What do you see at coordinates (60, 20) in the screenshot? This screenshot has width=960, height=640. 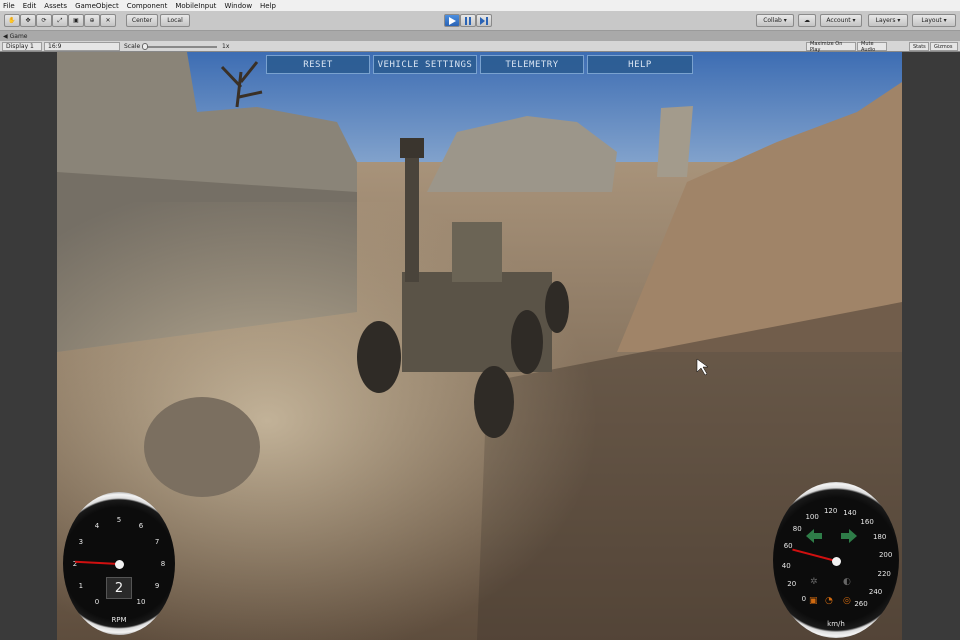 I see `scale-tool-icon: ⤢` at bounding box center [60, 20].